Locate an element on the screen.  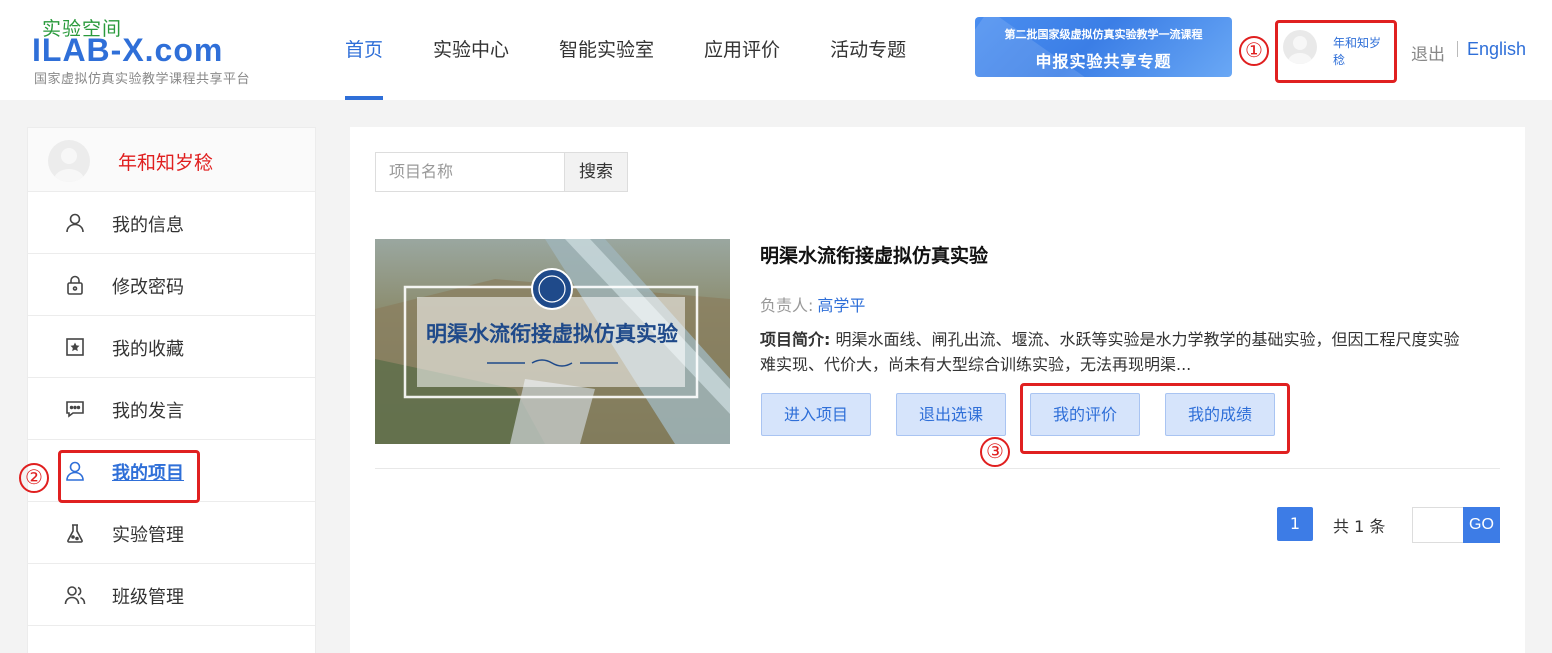
promo-banner: 第二批国家级虚拟仿真实验教学一流课程 申报实验共享专题 is located at coordinates (1103, 47).